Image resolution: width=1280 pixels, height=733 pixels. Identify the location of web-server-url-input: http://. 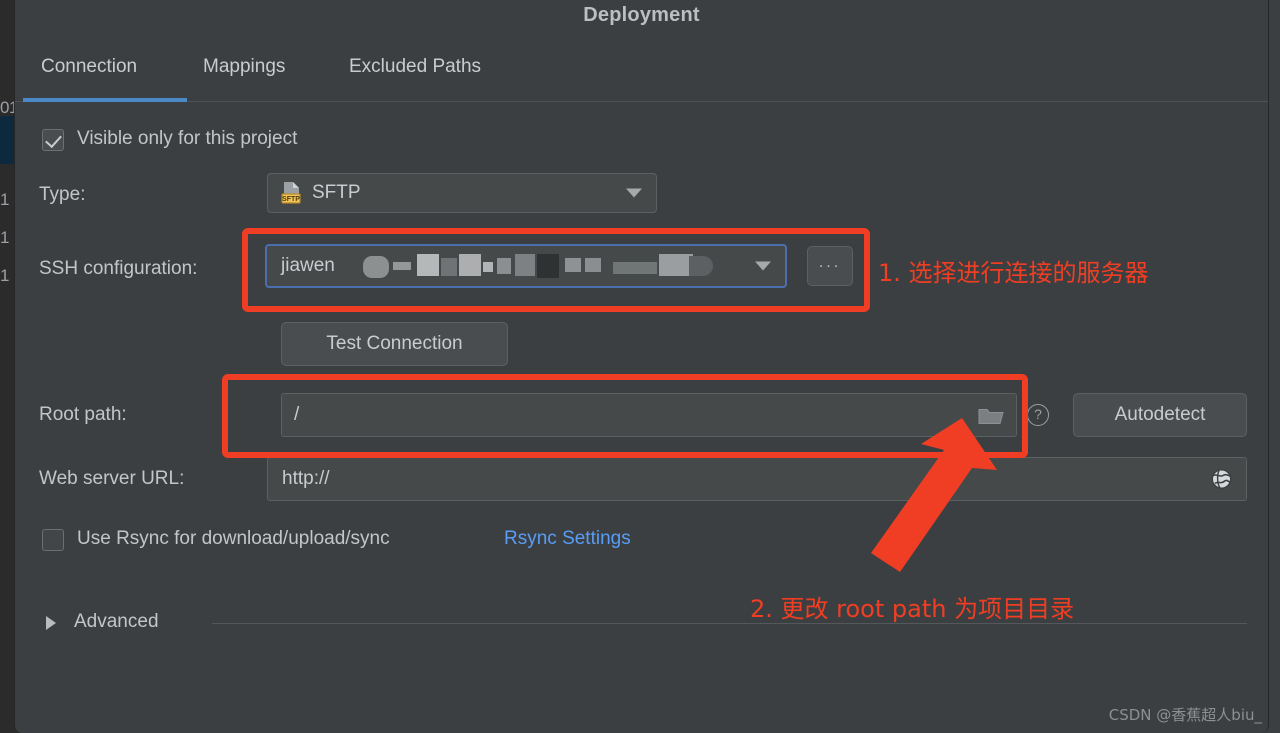
(757, 479).